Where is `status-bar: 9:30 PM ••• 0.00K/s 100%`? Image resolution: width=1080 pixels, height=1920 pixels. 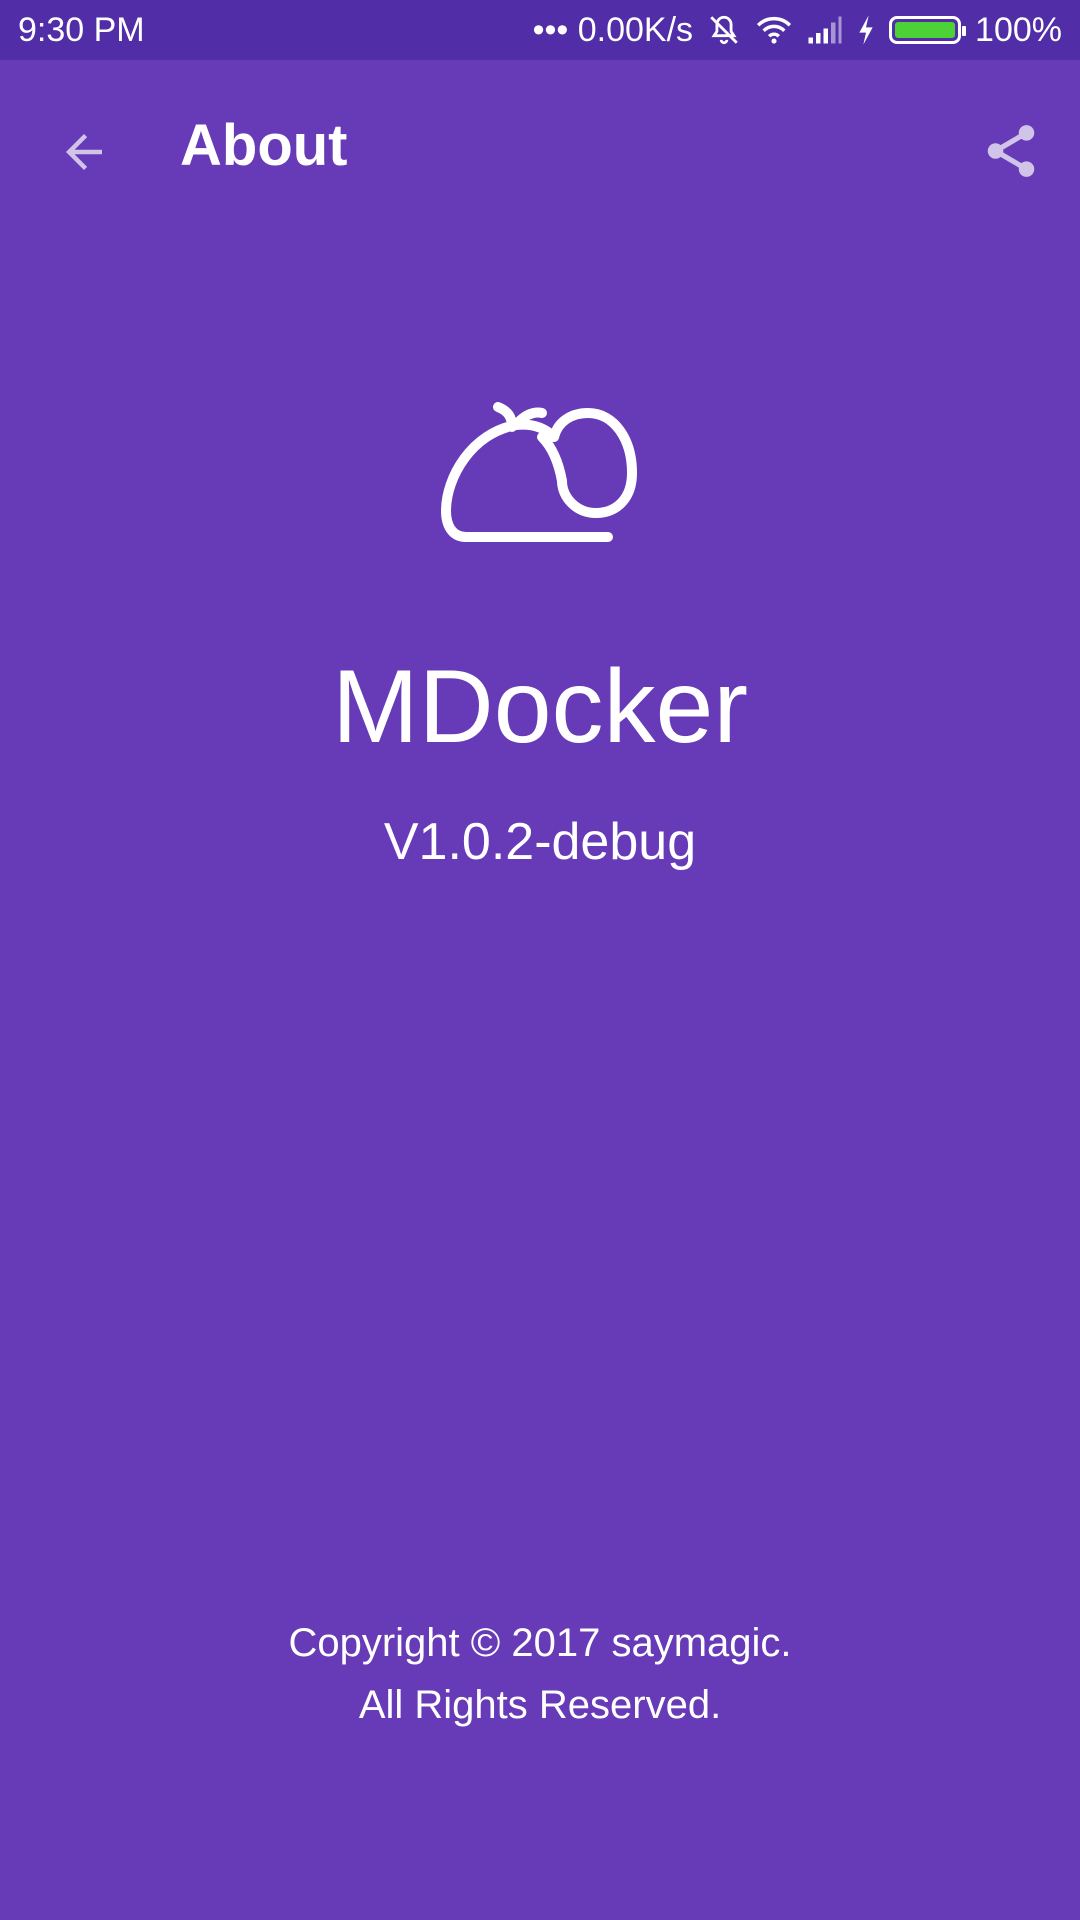 status-bar: 9:30 PM ••• 0.00K/s 100% is located at coordinates (540, 30).